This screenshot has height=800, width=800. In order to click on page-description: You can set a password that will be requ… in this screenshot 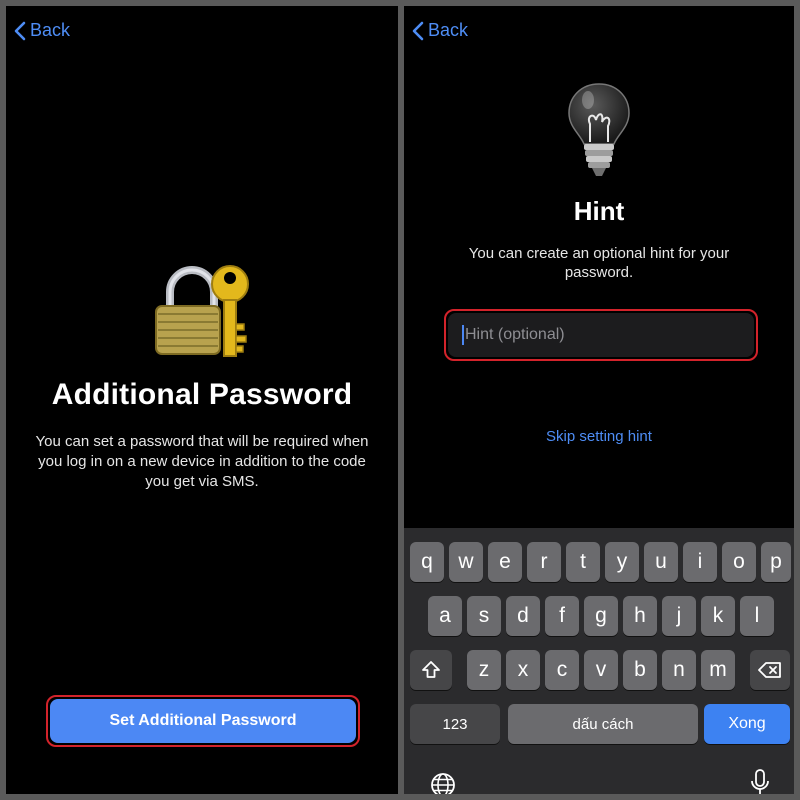, I will do `click(202, 461)`.